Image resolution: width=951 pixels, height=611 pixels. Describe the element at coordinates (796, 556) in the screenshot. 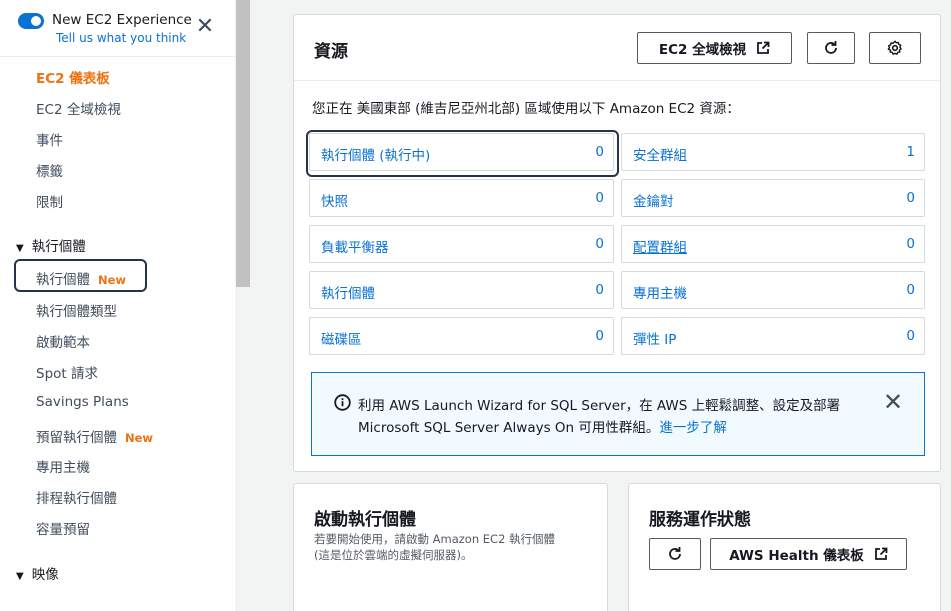

I see `aws-health-dashboard-label: AWS Health 儀表板` at that location.